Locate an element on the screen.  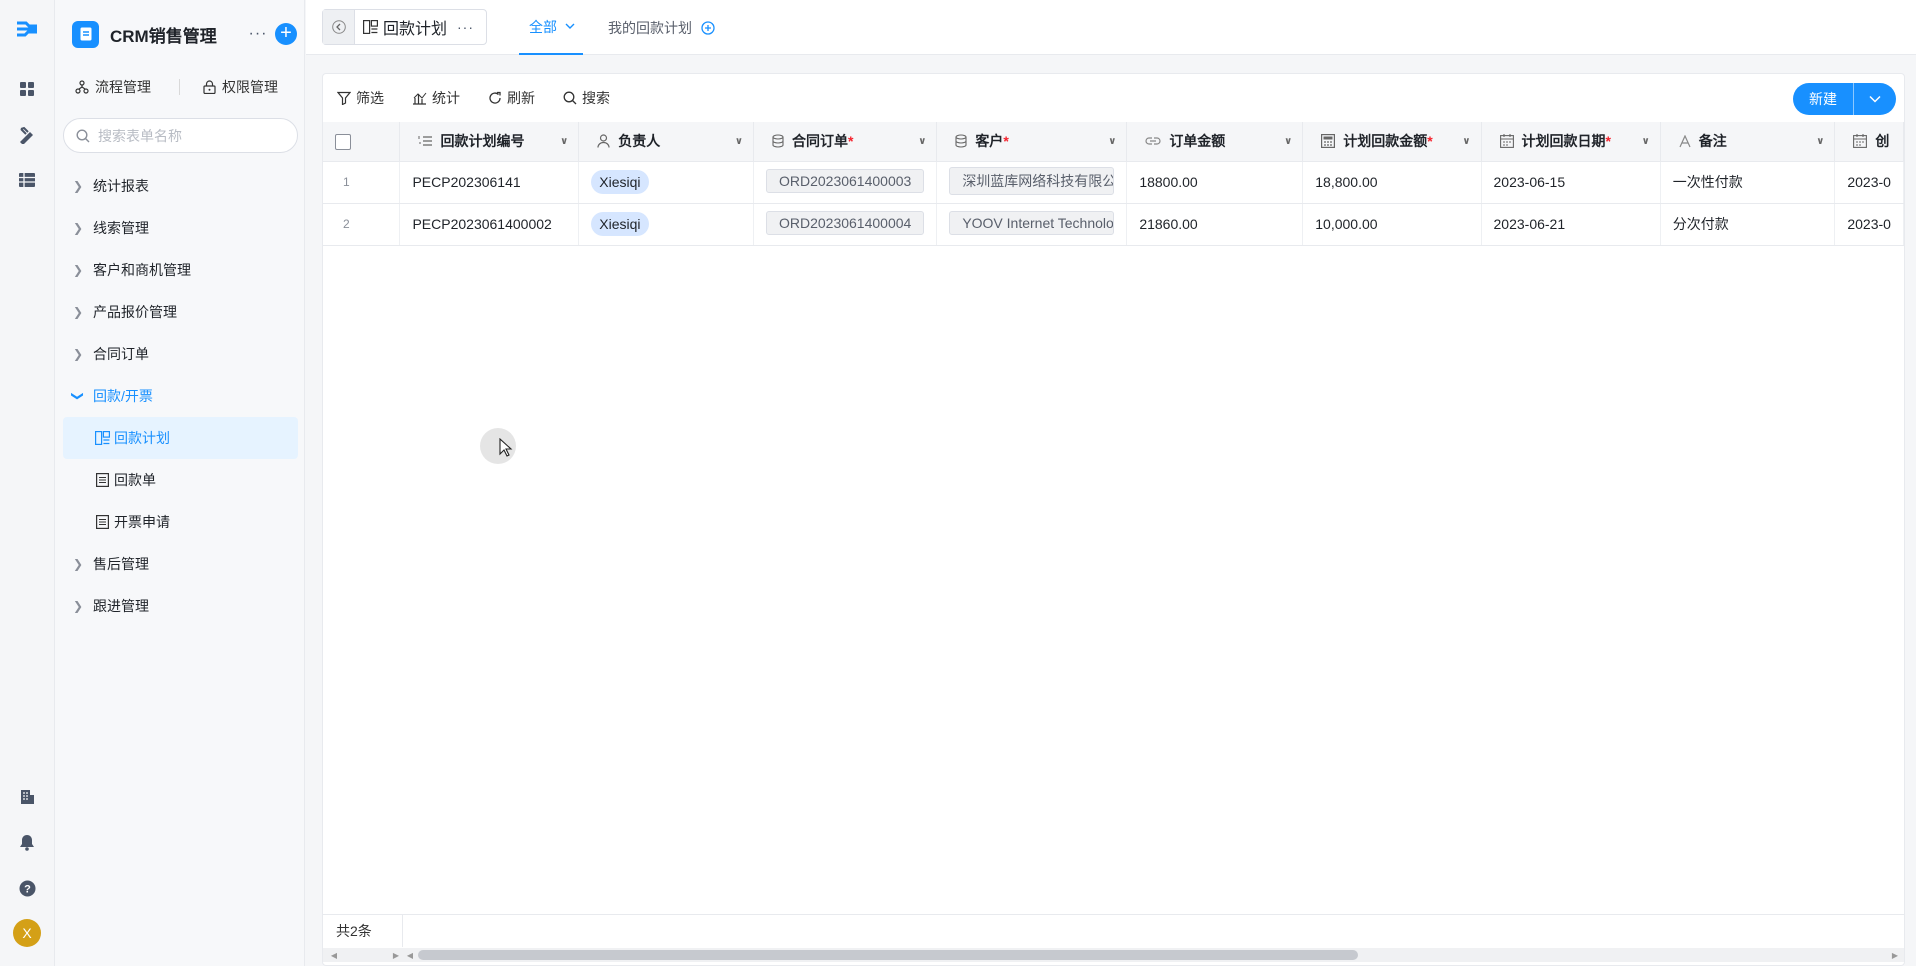
column-header-order-amount: 订单金额 ∨ is located at coordinates (1215, 142).